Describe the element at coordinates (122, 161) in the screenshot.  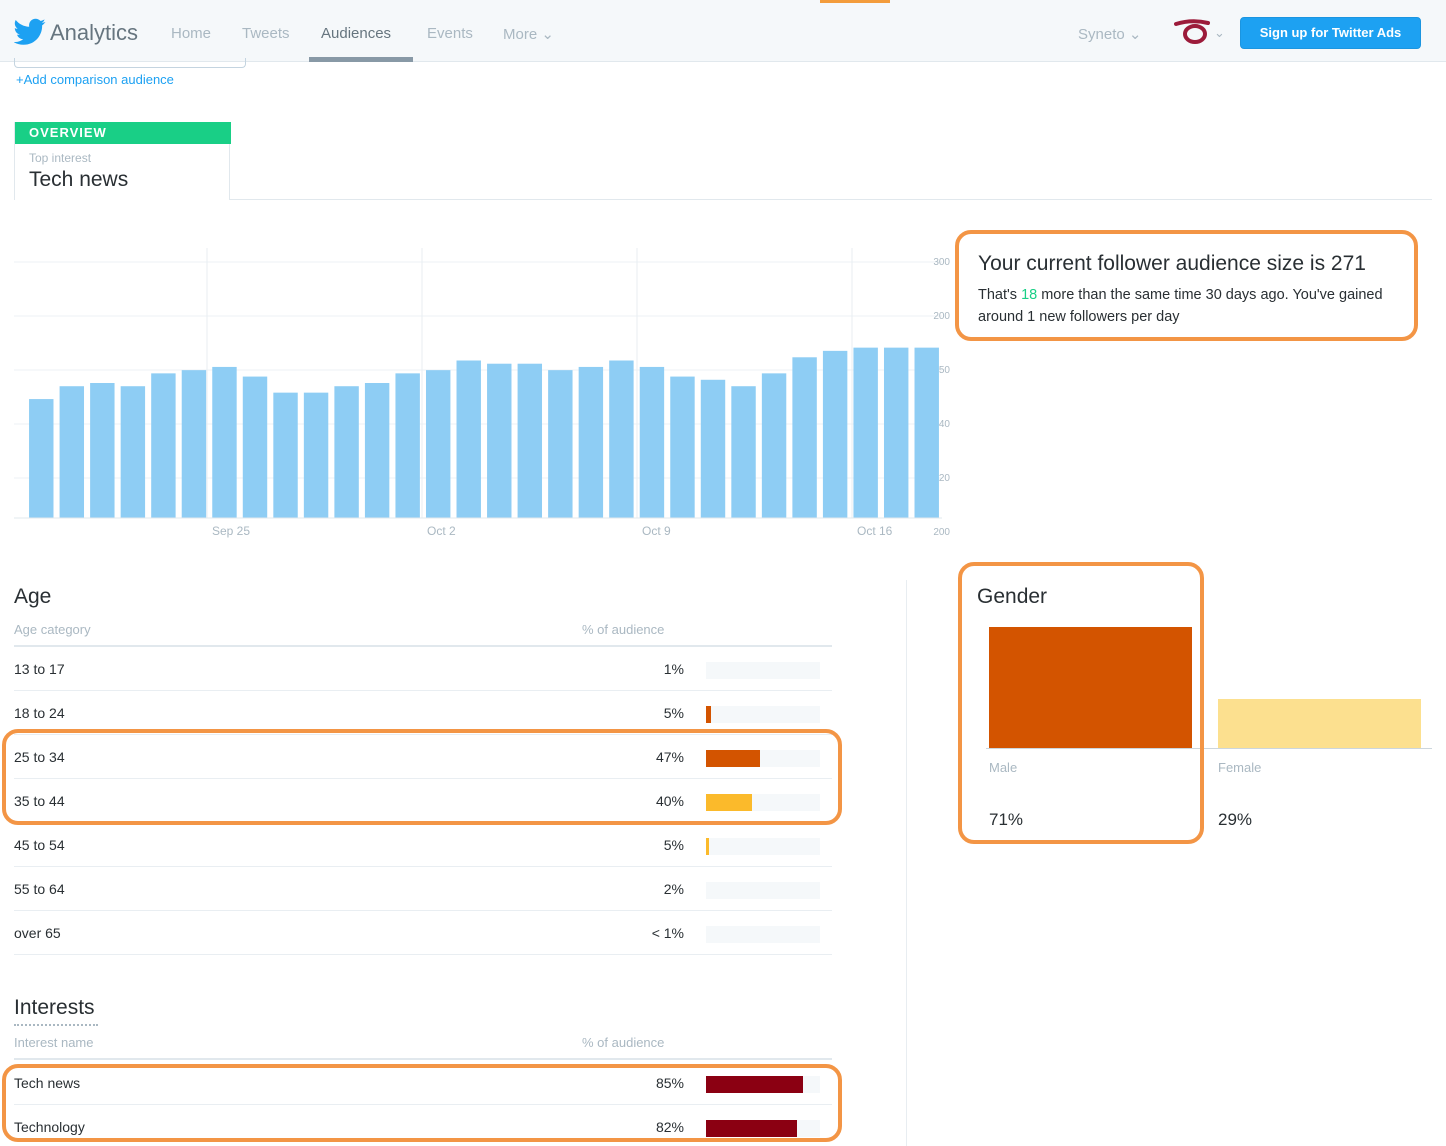
I see `overview-tab: OVERVIEW Top interest Tech news` at that location.